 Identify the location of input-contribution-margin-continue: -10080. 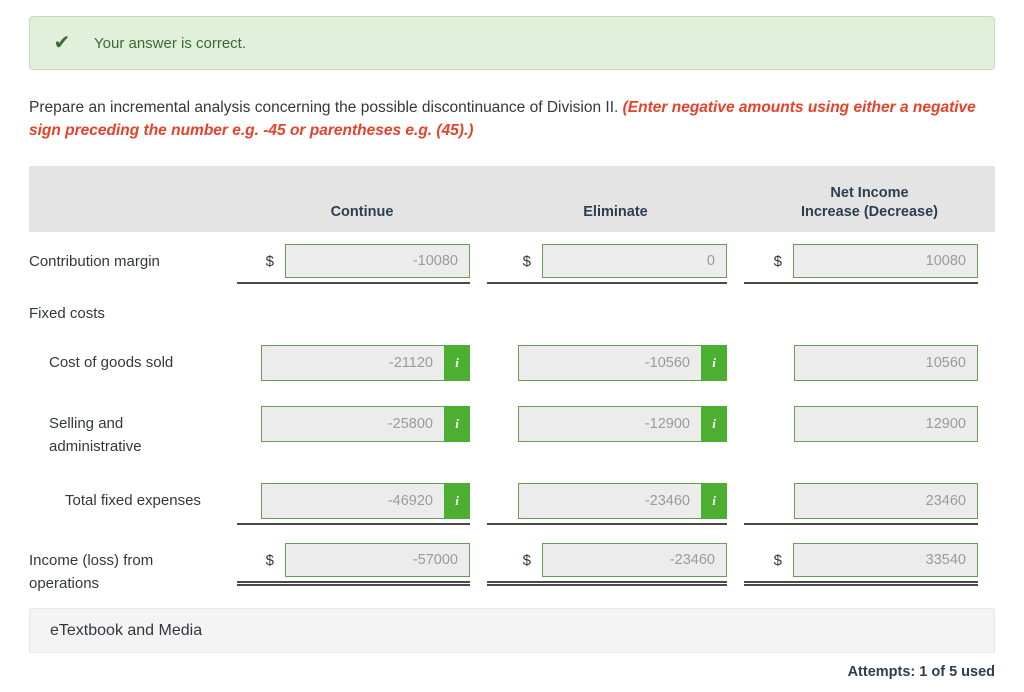
(377, 261).